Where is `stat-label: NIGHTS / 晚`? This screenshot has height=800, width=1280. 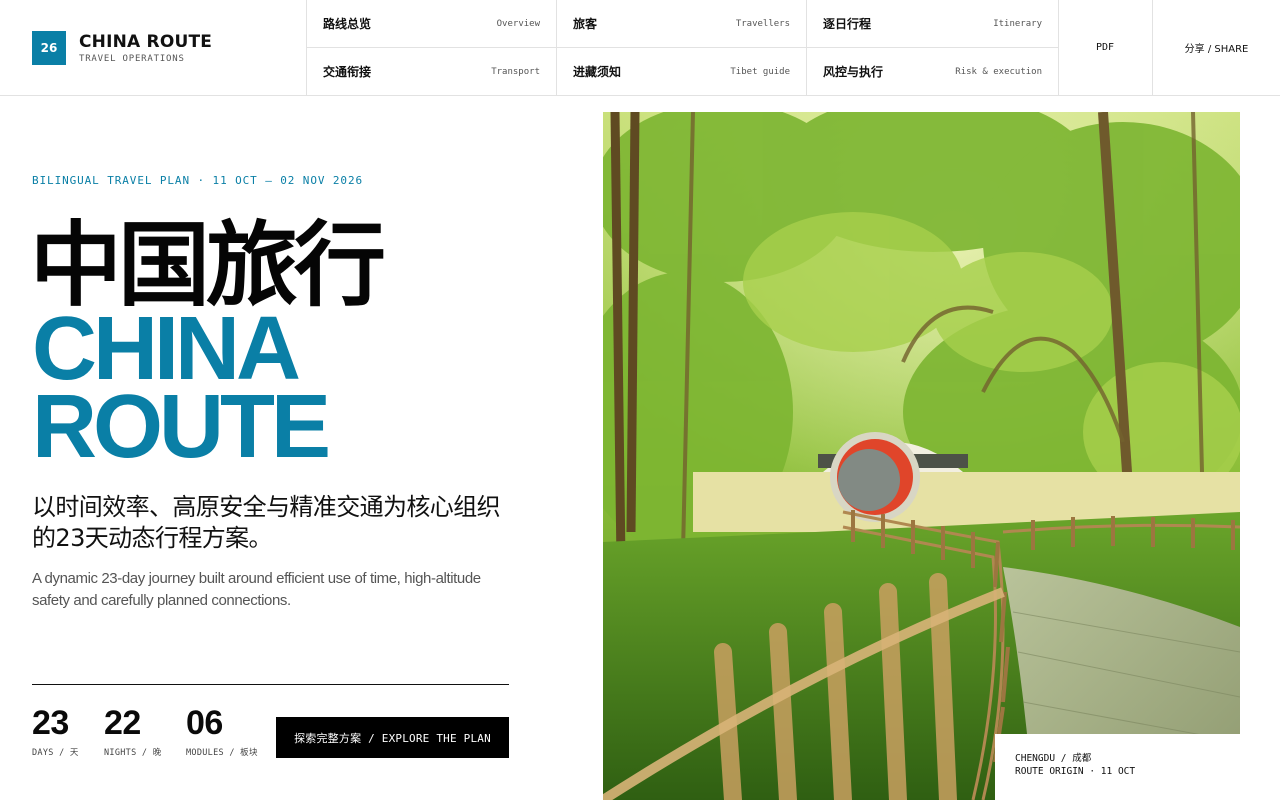 stat-label: NIGHTS / 晚 is located at coordinates (133, 753).